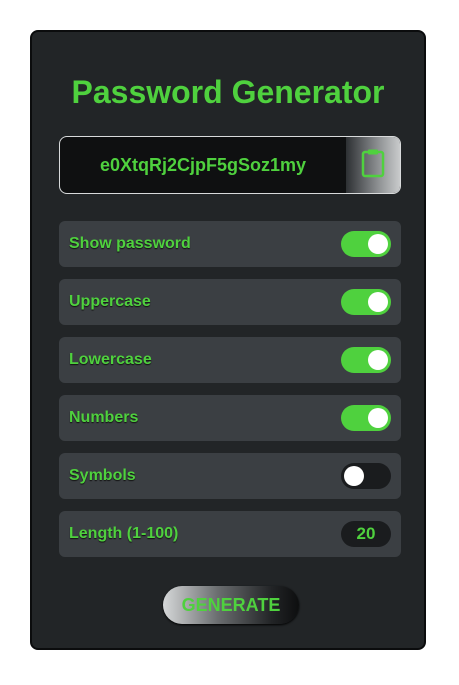 The width and height of the screenshot is (459, 685). Describe the element at coordinates (366, 476) in the screenshot. I see `toggle-symbols` at that location.